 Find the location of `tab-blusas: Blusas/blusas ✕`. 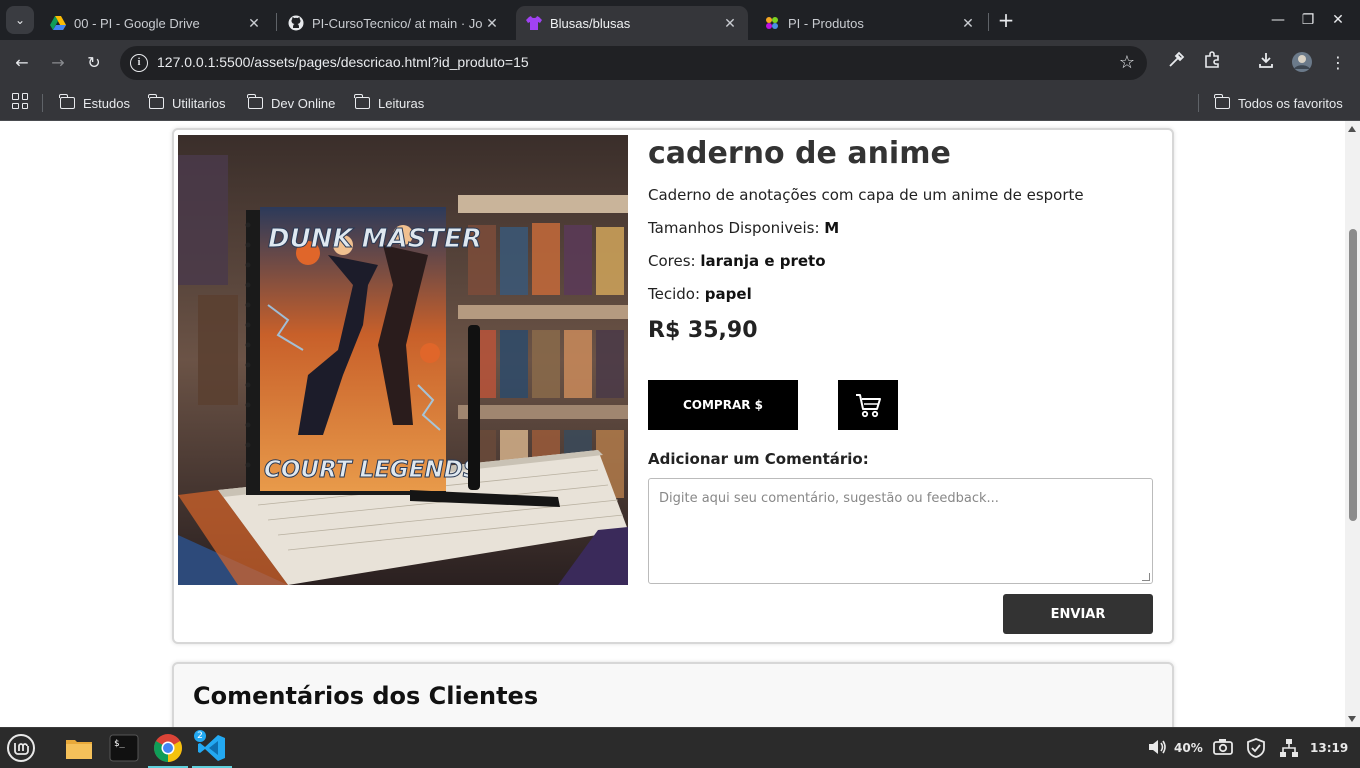

tab-blusas: Blusas/blusas ✕ is located at coordinates (632, 23).